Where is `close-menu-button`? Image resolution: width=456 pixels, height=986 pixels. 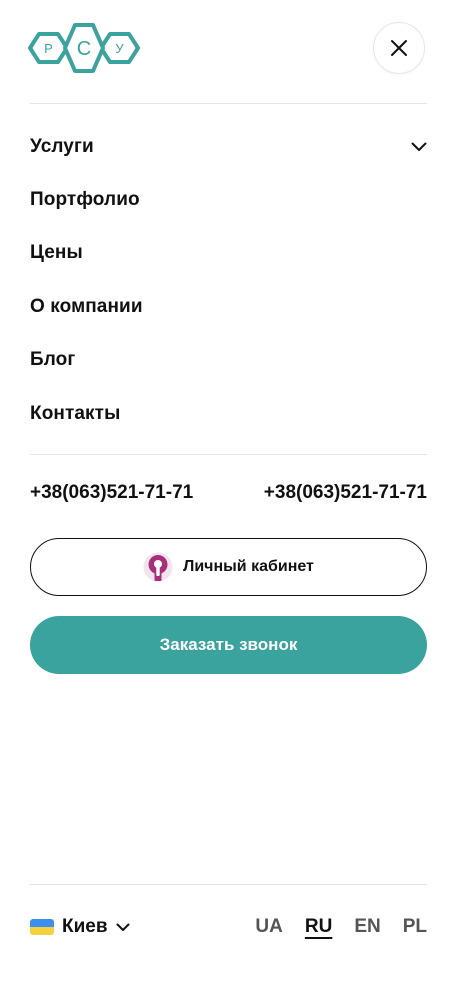
close-menu-button is located at coordinates (399, 48).